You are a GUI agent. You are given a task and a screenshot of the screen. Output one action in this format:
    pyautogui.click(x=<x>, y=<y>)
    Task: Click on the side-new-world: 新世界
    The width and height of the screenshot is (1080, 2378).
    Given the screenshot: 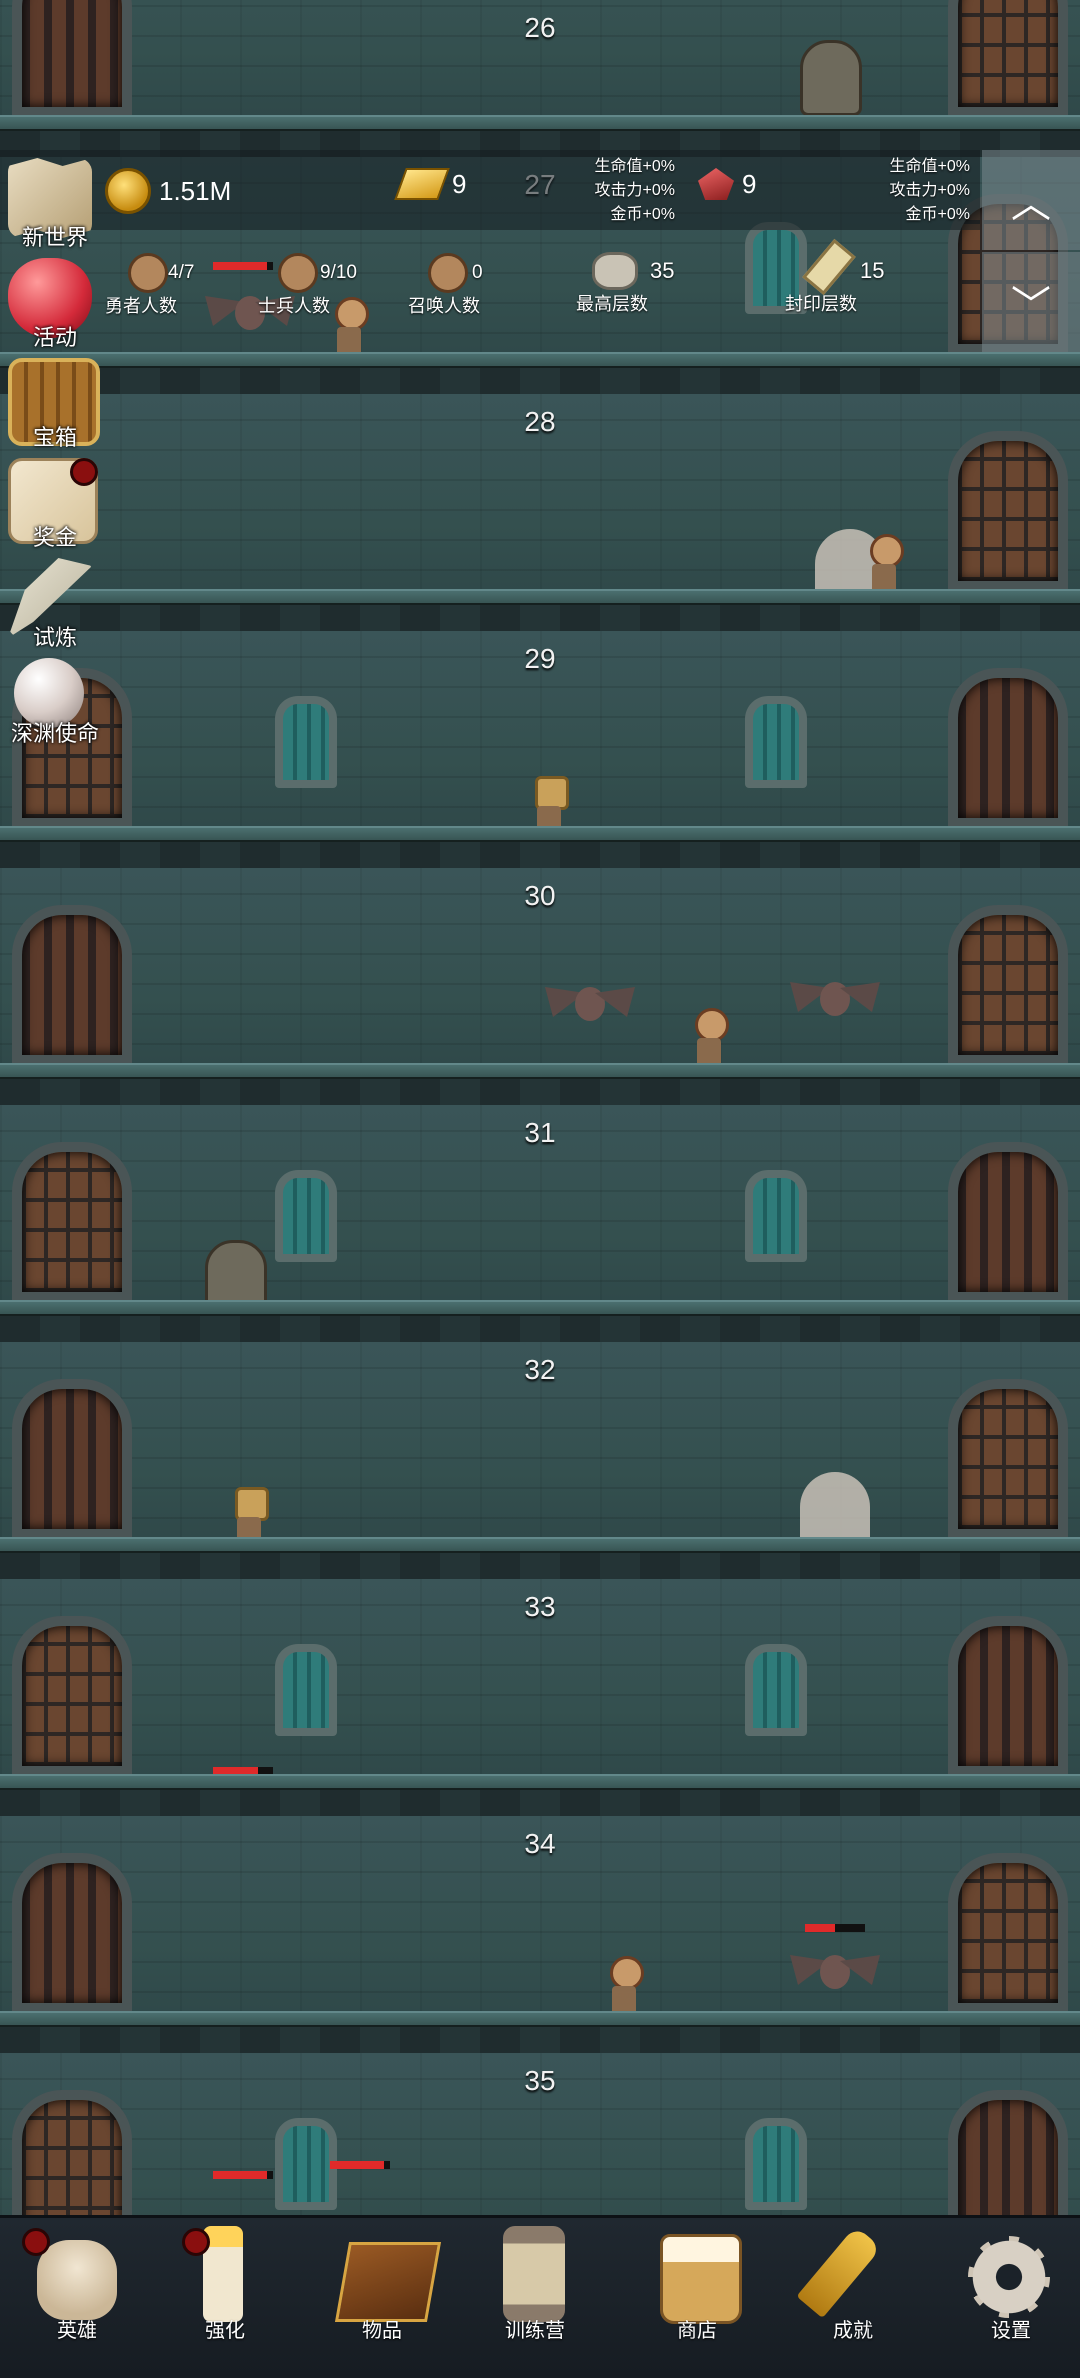 What is the action you would take?
    pyautogui.click(x=55, y=208)
    